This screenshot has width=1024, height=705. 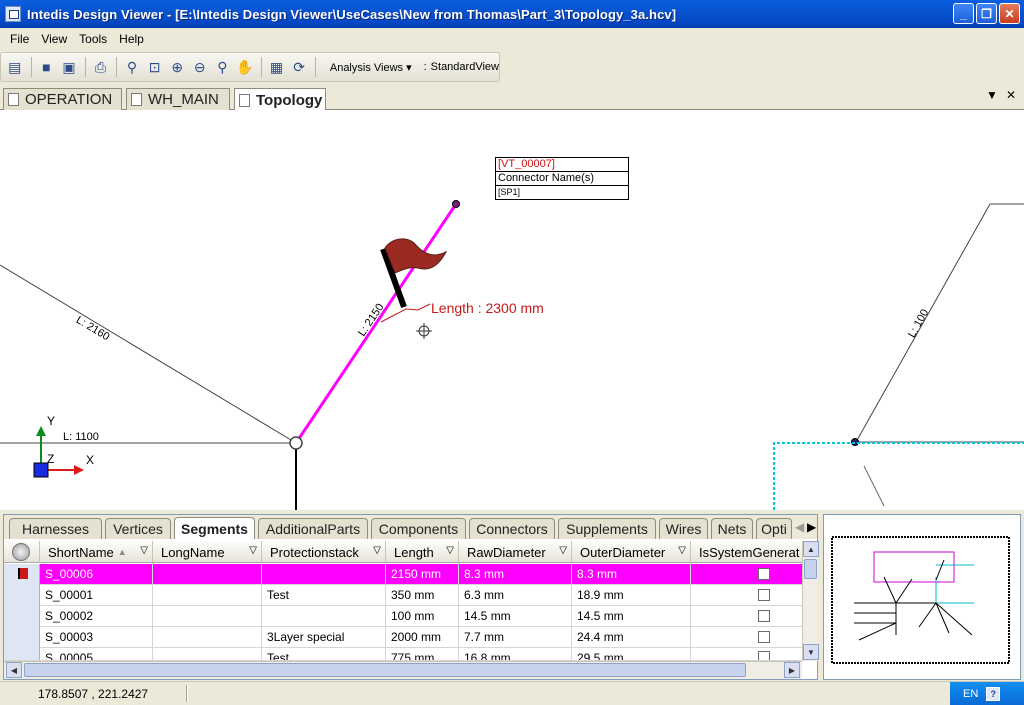 I want to click on doc-tab-operation: OPERATION, so click(x=62, y=99).